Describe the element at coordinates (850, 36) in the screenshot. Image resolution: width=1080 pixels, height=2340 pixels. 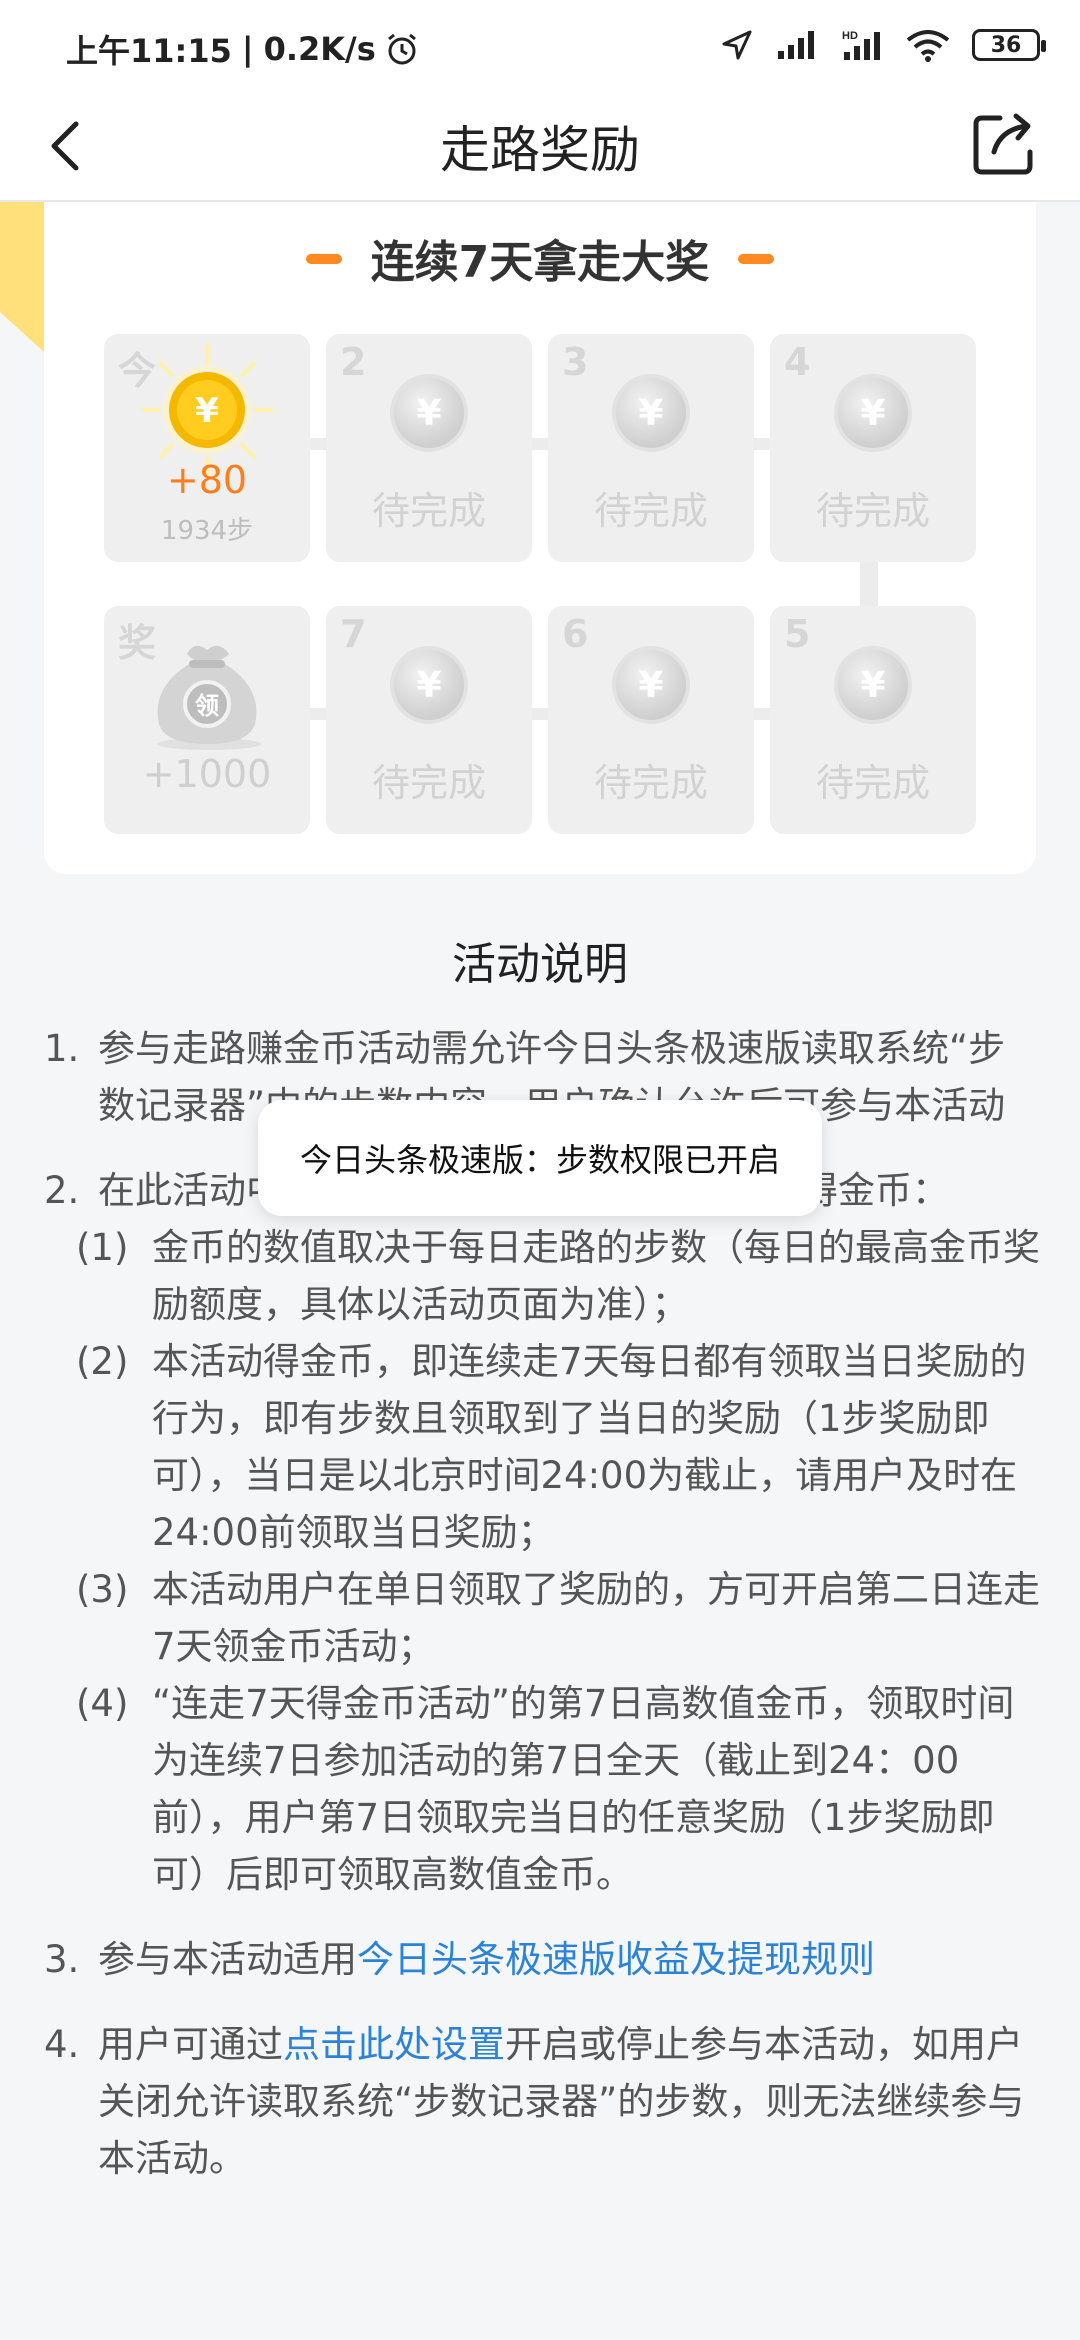
I see `svg-text: HD` at that location.